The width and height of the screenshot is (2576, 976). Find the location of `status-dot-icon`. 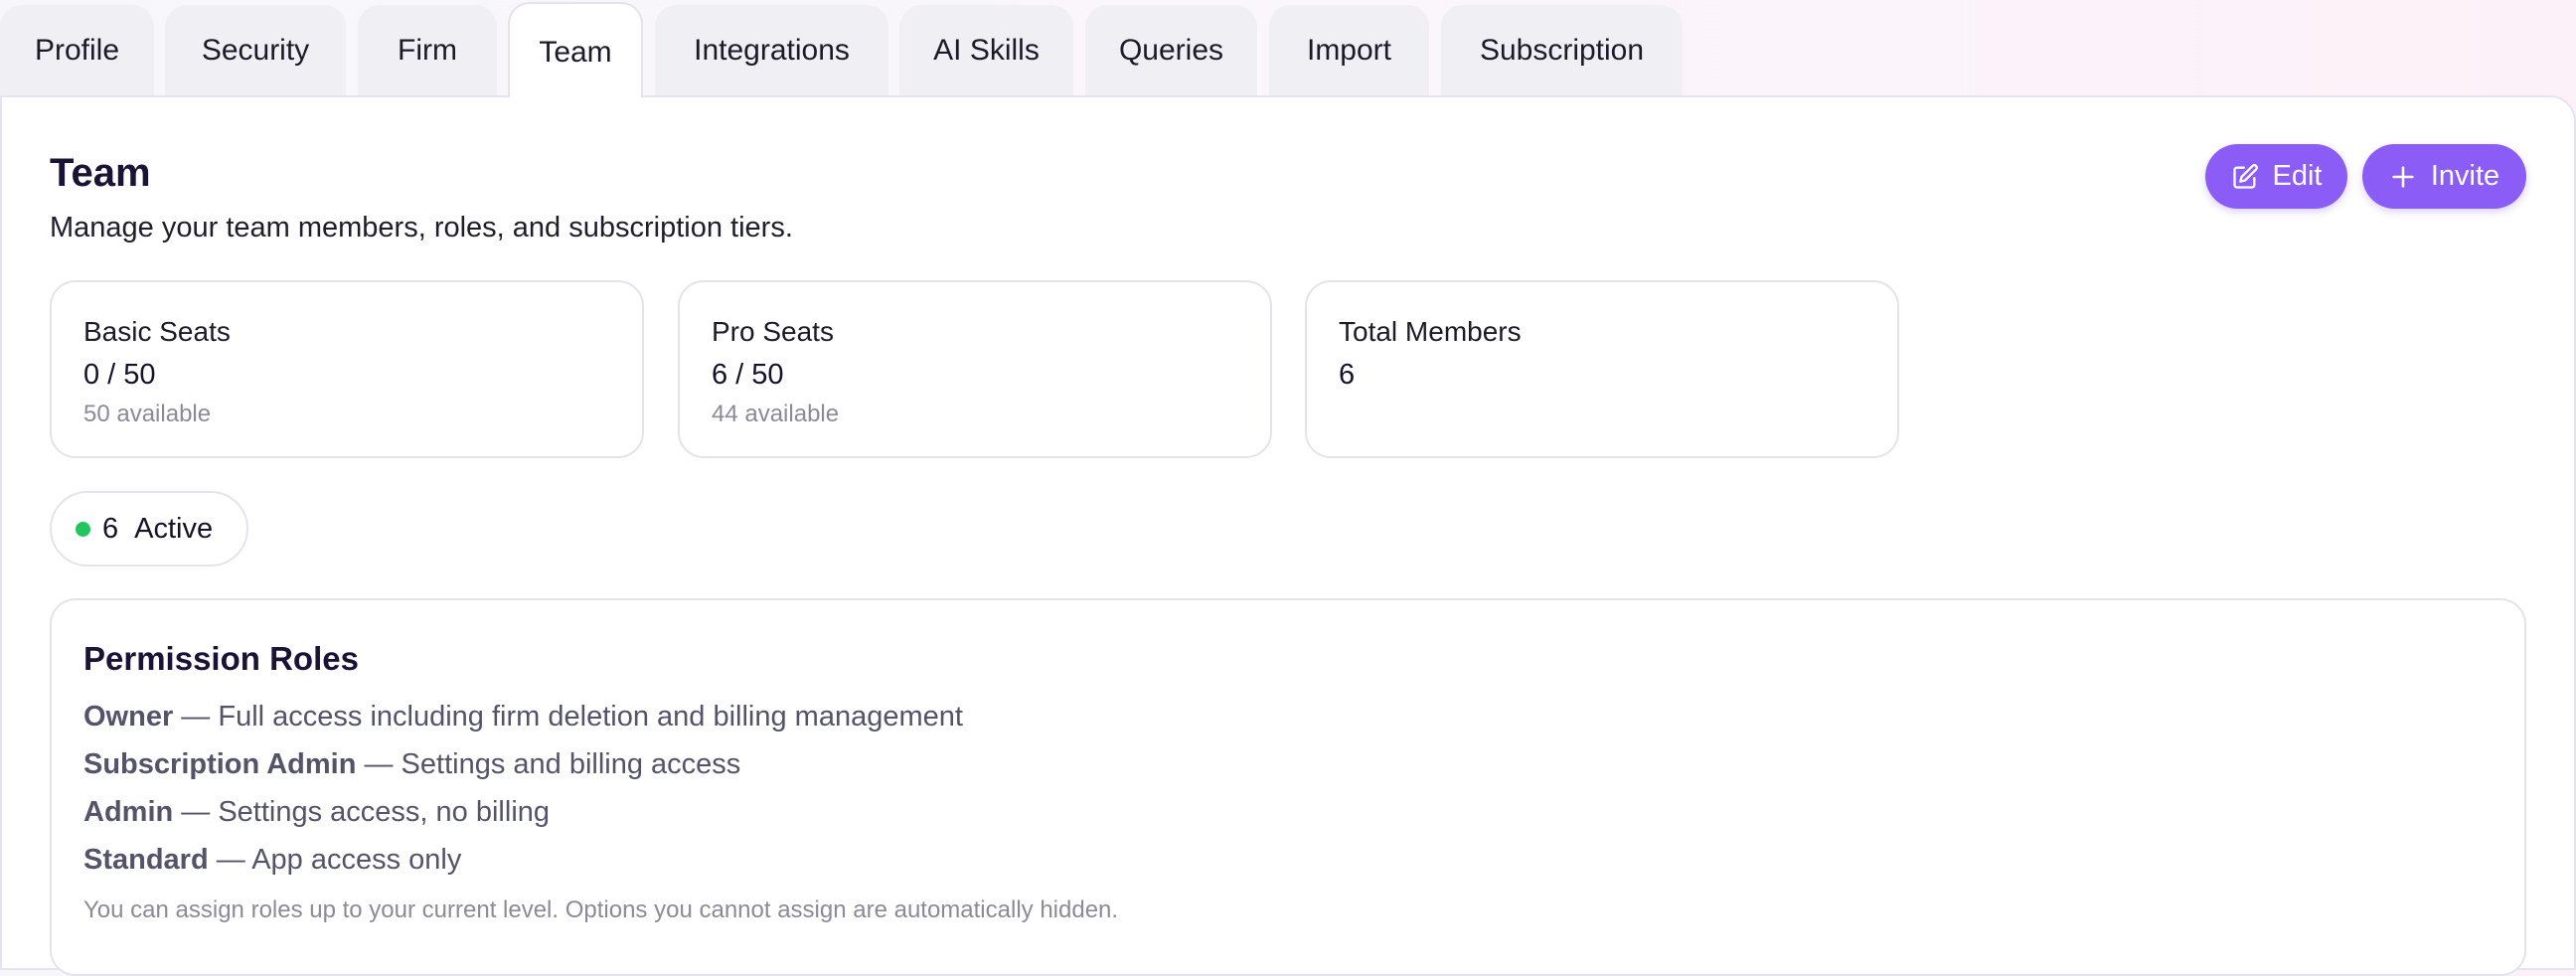

status-dot-icon is located at coordinates (83, 529).